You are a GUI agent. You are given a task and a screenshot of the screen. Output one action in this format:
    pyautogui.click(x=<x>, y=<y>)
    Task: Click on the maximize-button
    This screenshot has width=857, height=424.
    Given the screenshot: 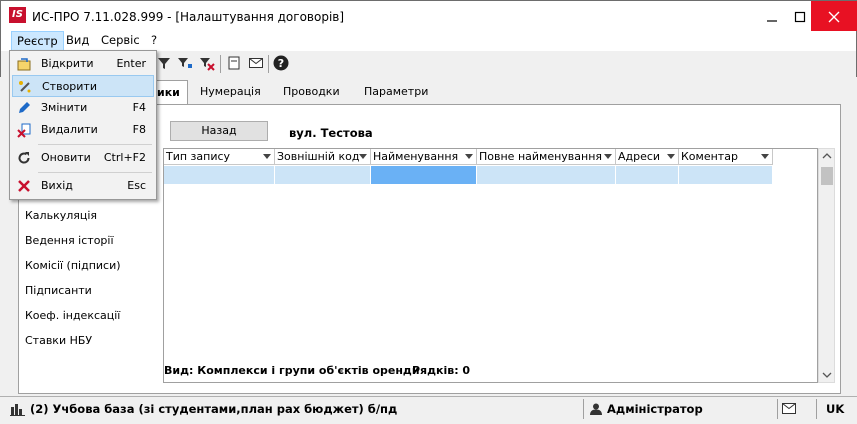 What is the action you would take?
    pyautogui.click(x=800, y=16)
    